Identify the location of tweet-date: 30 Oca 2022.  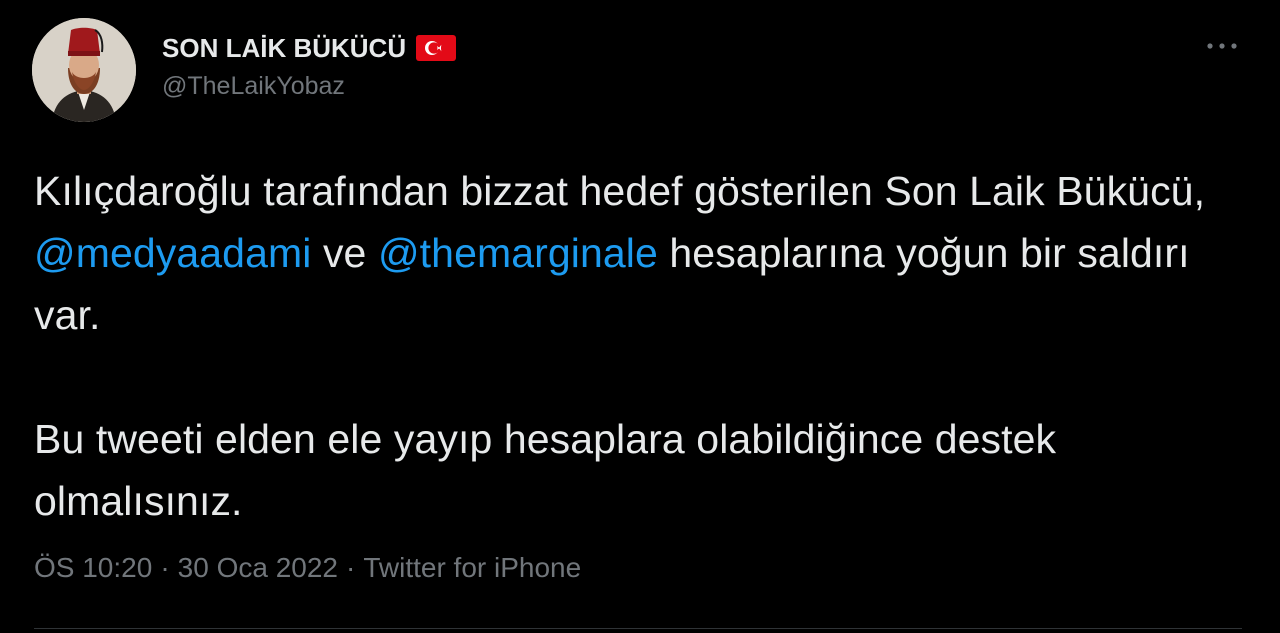
(258, 568).